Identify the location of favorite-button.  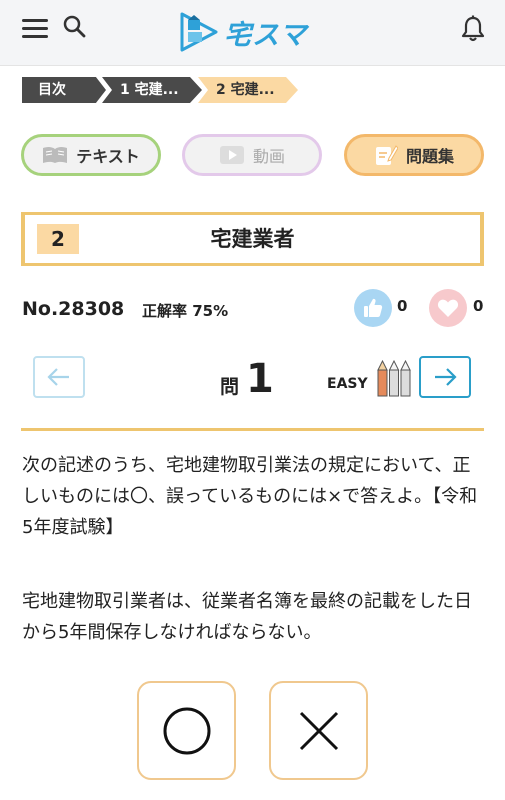
(448, 308).